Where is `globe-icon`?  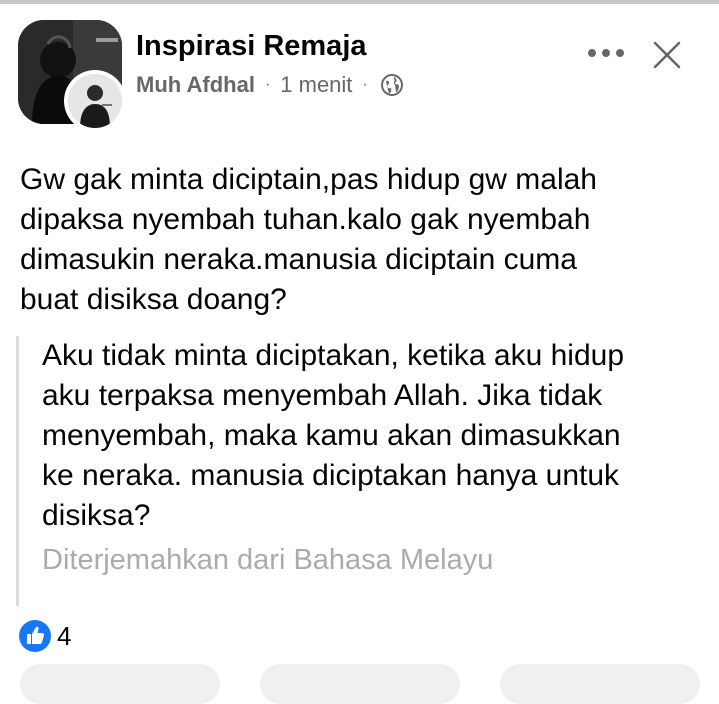
globe-icon is located at coordinates (391, 85).